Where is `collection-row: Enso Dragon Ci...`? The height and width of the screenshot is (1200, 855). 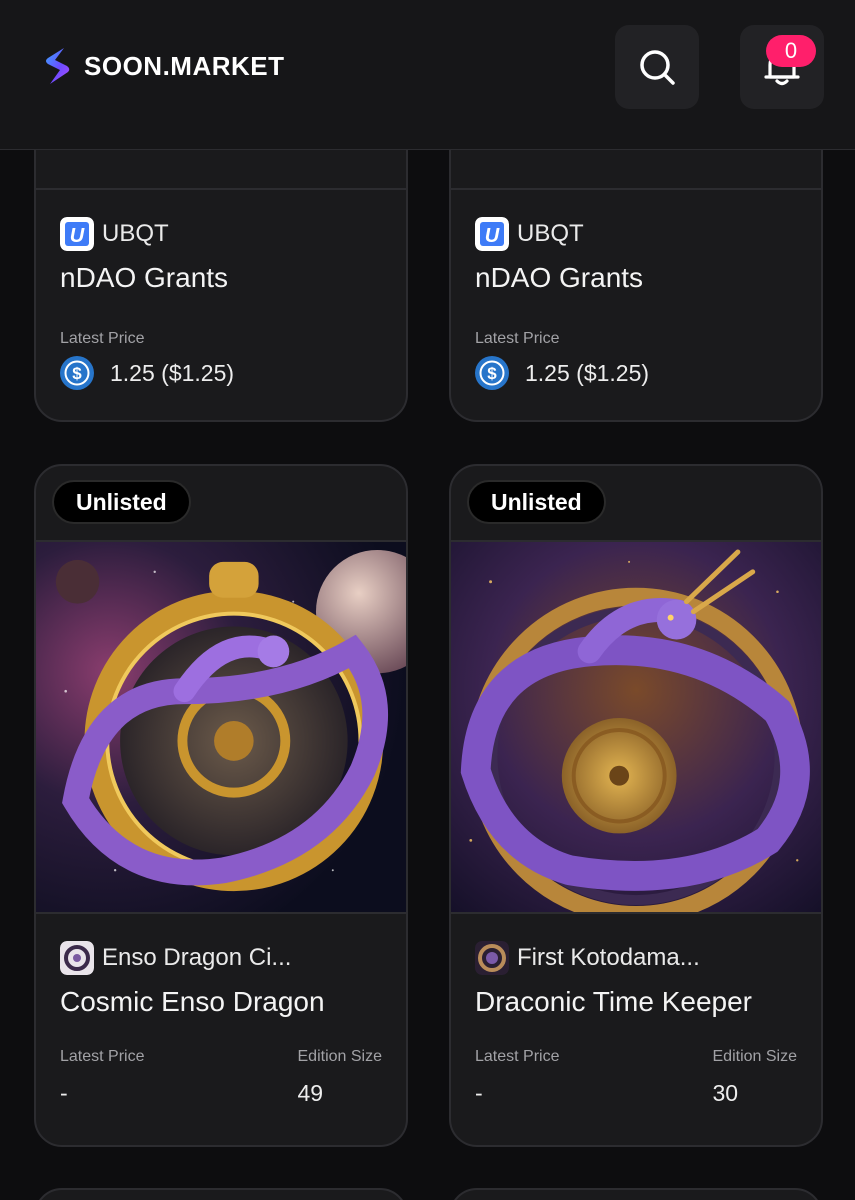 collection-row: Enso Dragon Ci... is located at coordinates (221, 958).